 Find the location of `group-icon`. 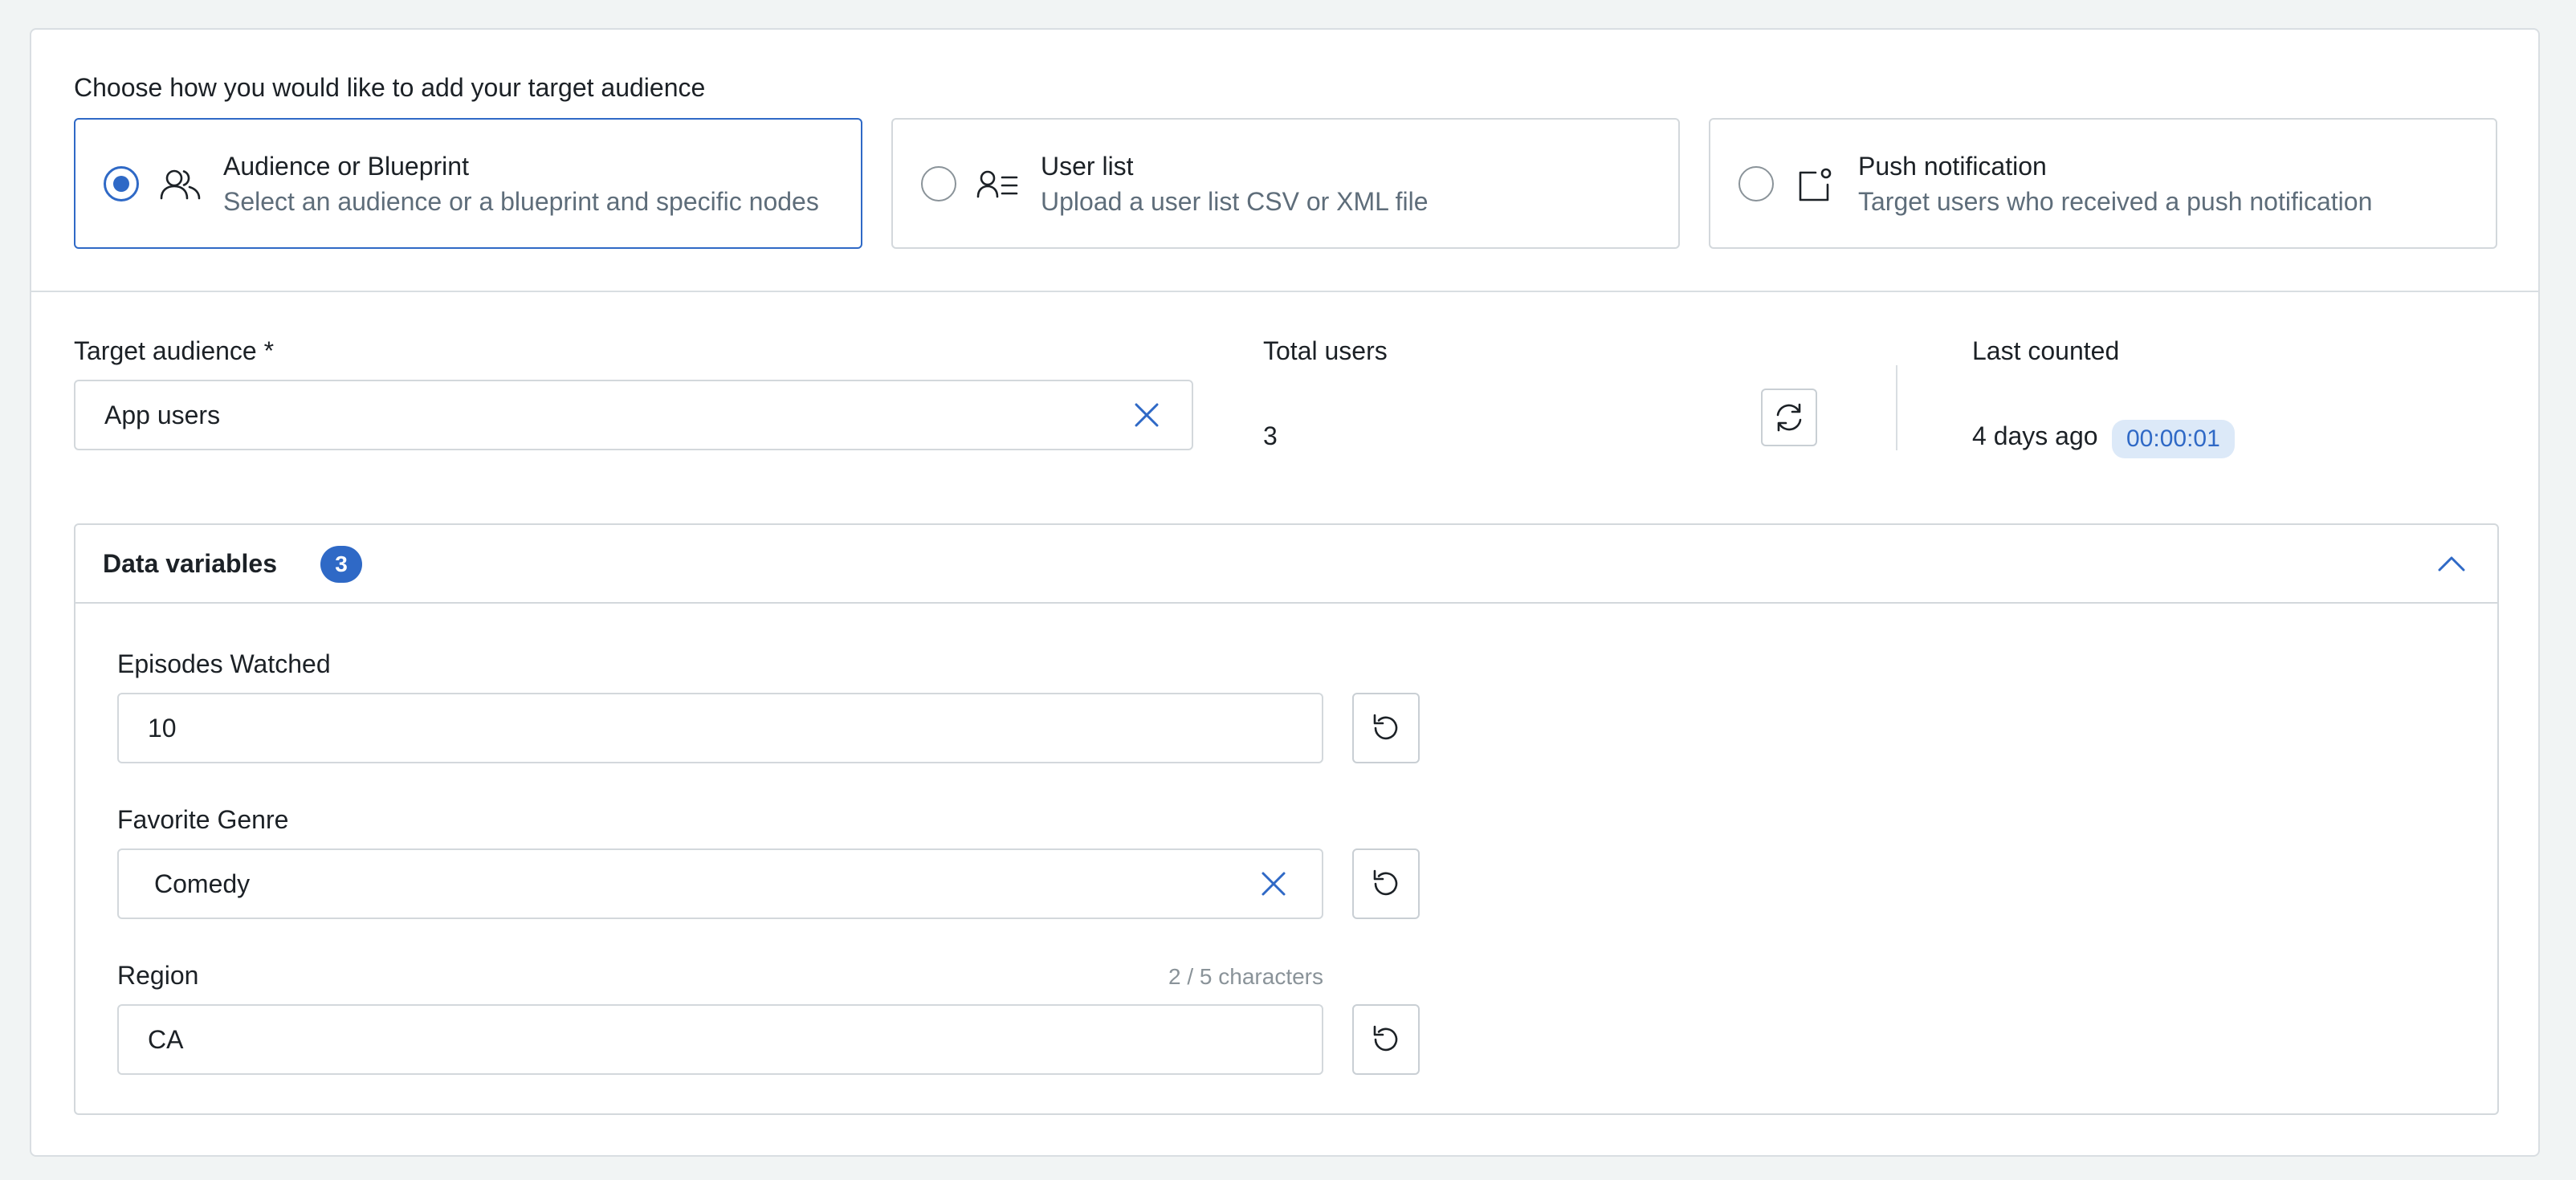

group-icon is located at coordinates (180, 184).